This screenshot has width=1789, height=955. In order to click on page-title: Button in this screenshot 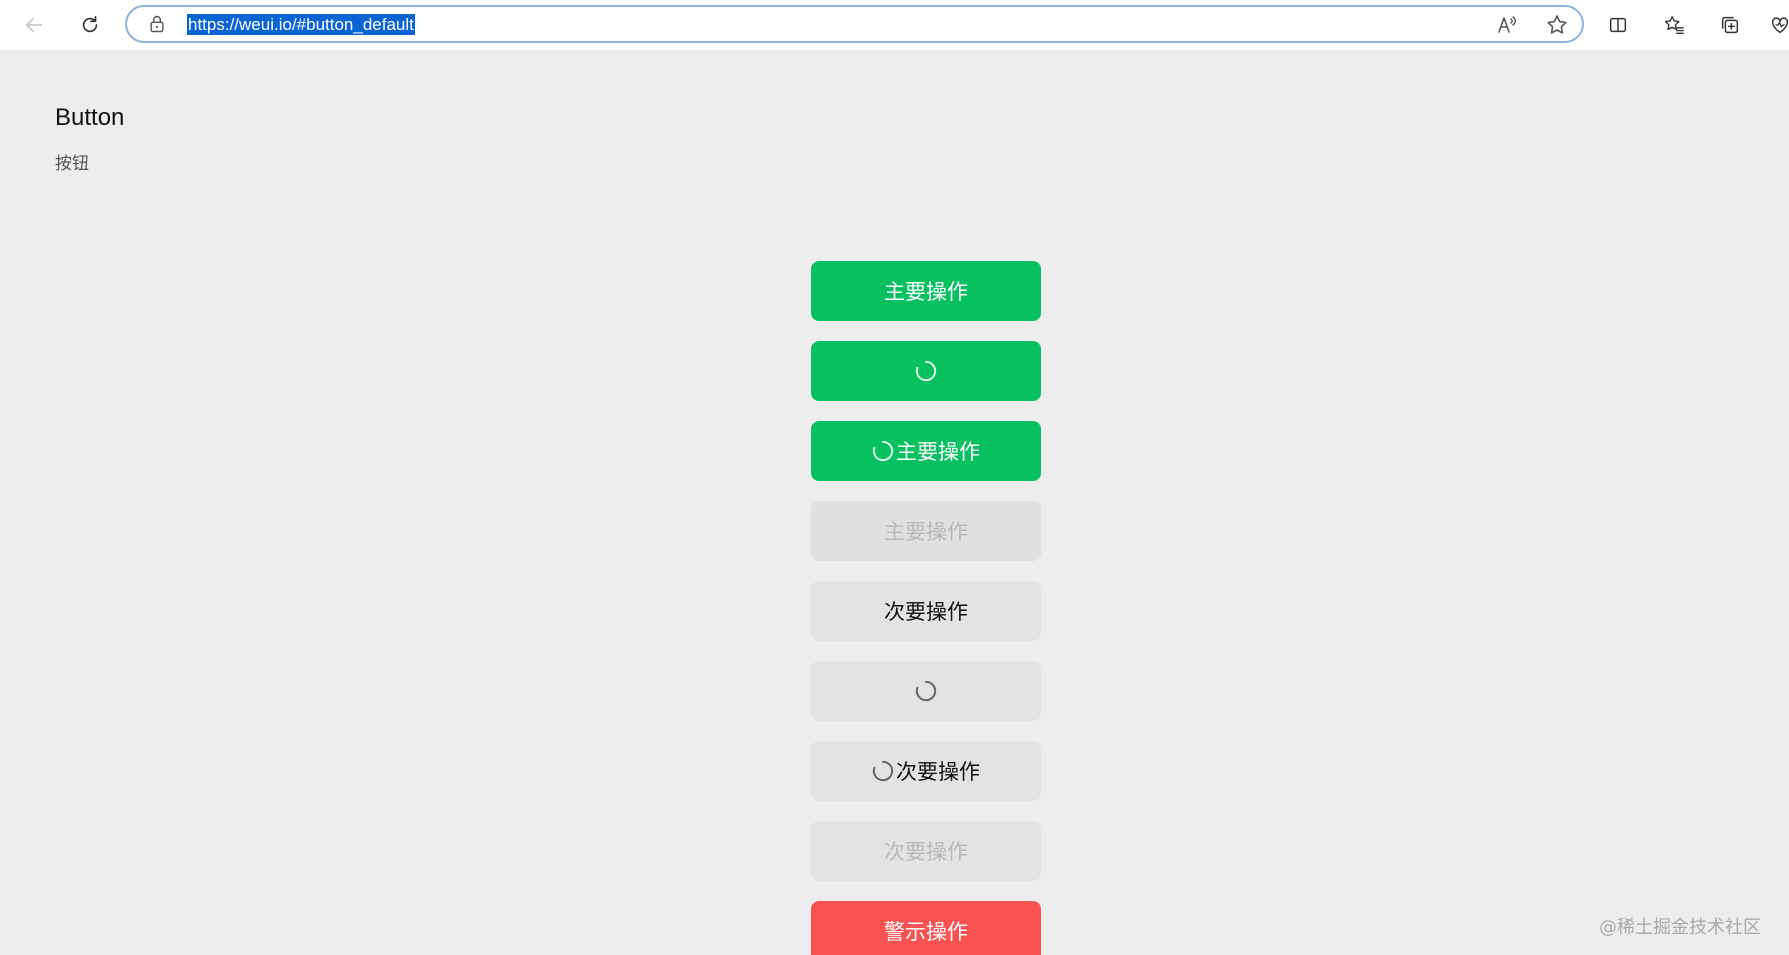, I will do `click(90, 117)`.